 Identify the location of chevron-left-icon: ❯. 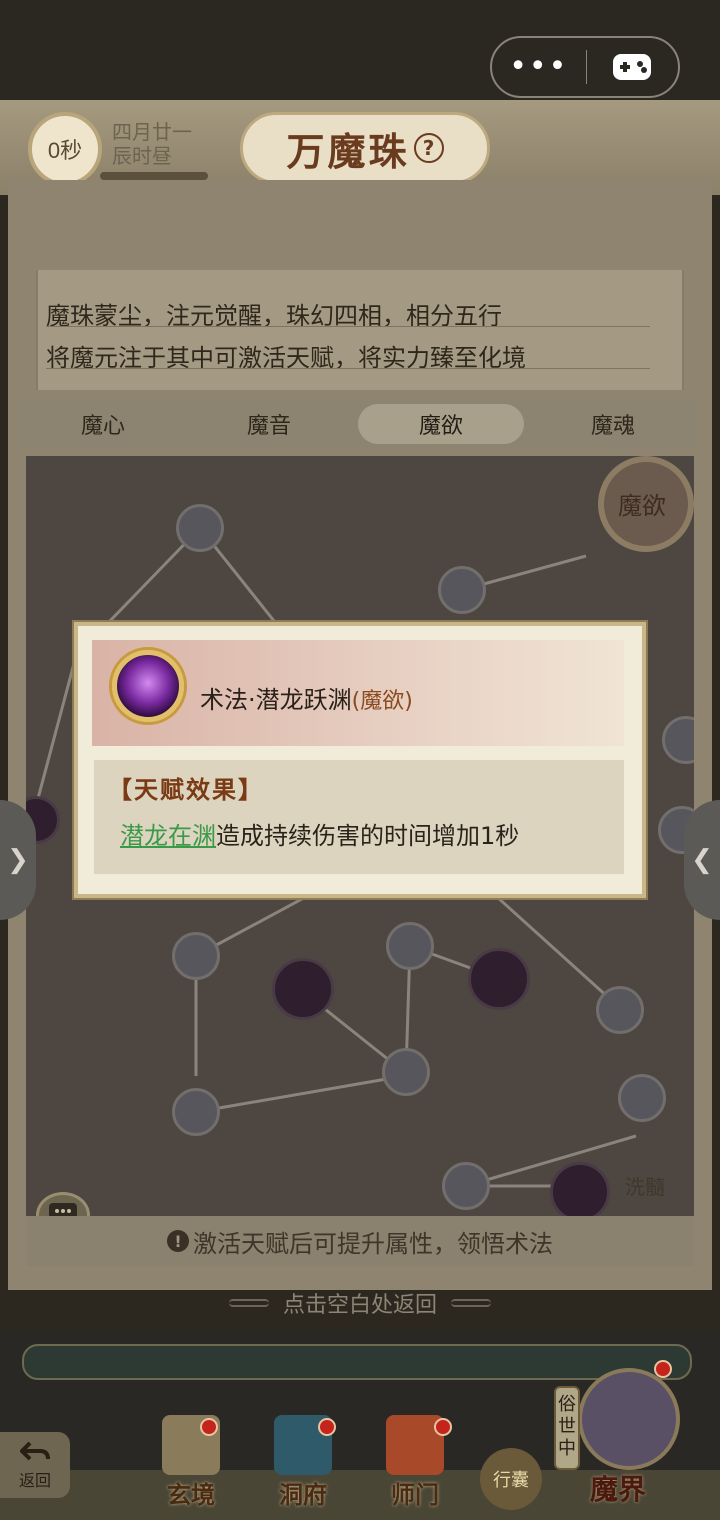
(18, 860).